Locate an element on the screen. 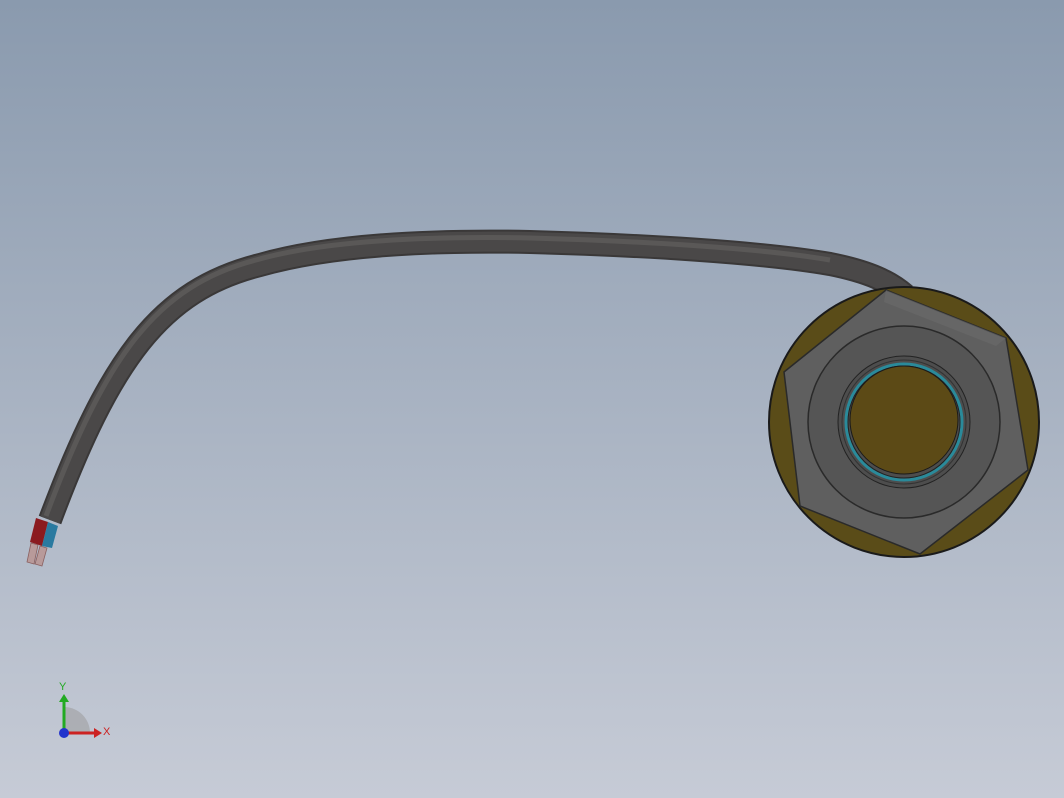 The width and height of the screenshot is (1064, 798). proximity-sensor is located at coordinates (904, 422).